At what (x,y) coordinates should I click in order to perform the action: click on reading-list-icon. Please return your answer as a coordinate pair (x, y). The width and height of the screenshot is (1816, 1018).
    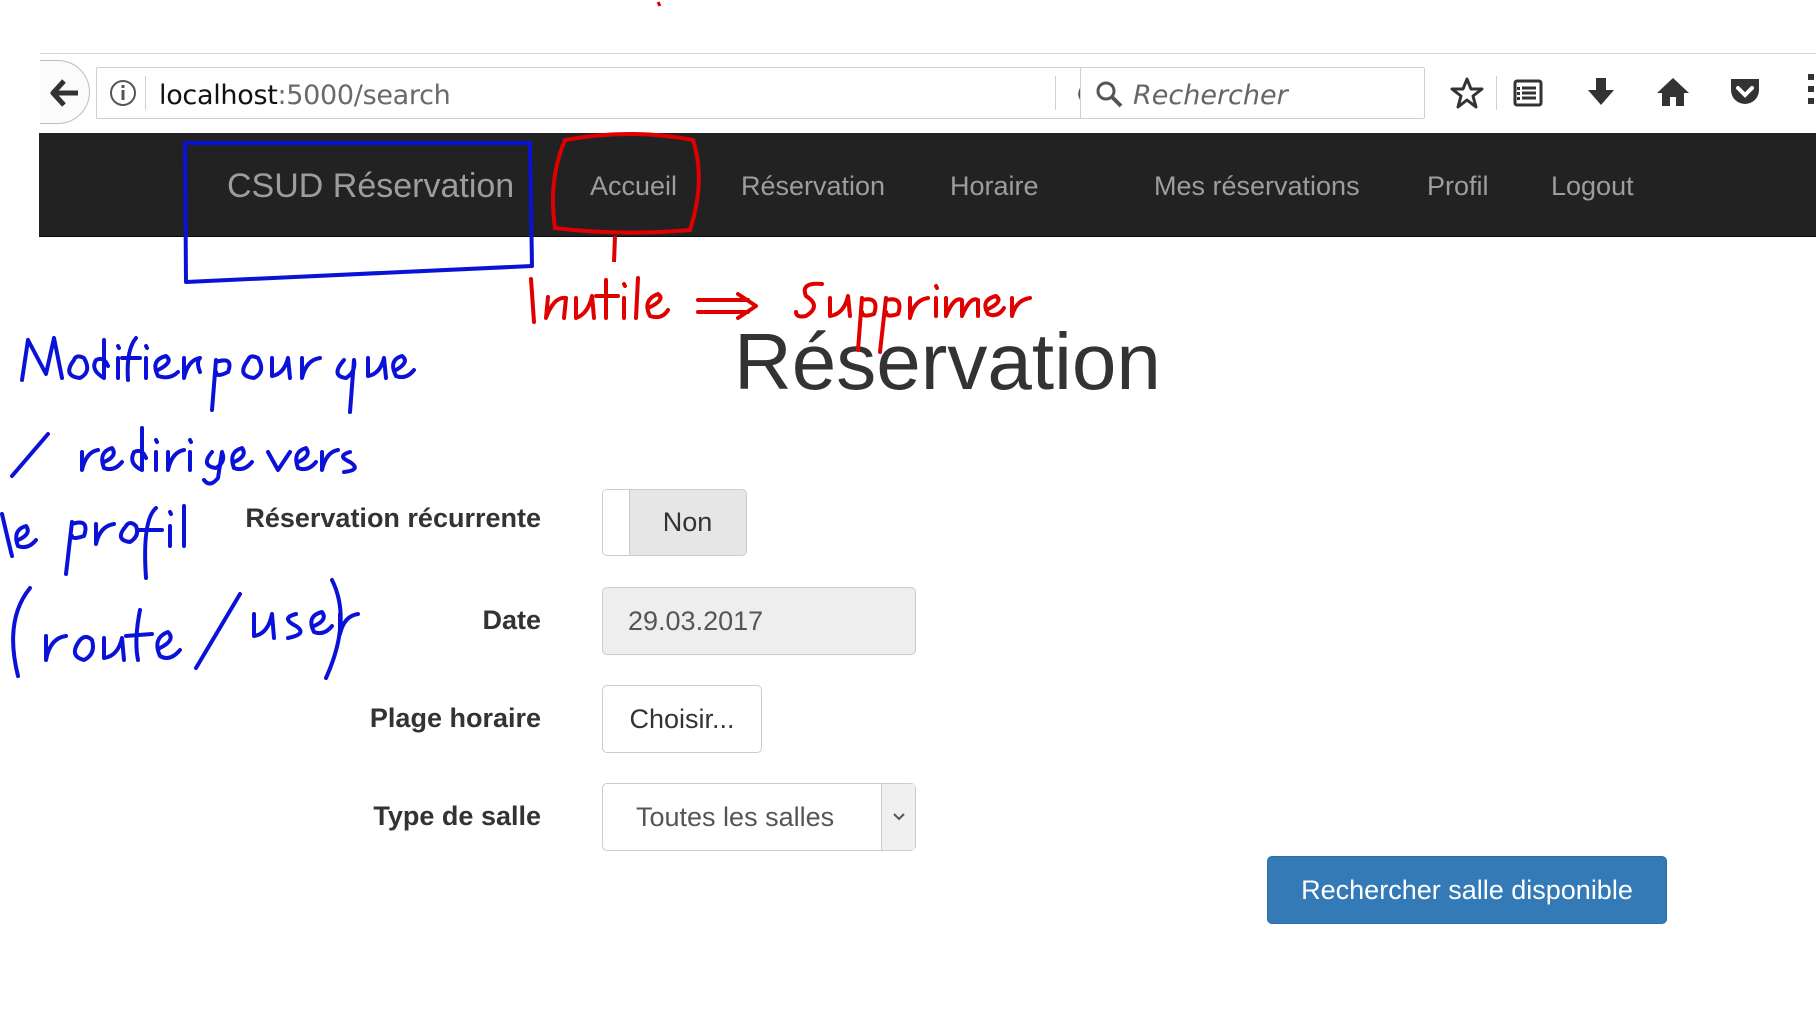
    Looking at the image, I should click on (1528, 92).